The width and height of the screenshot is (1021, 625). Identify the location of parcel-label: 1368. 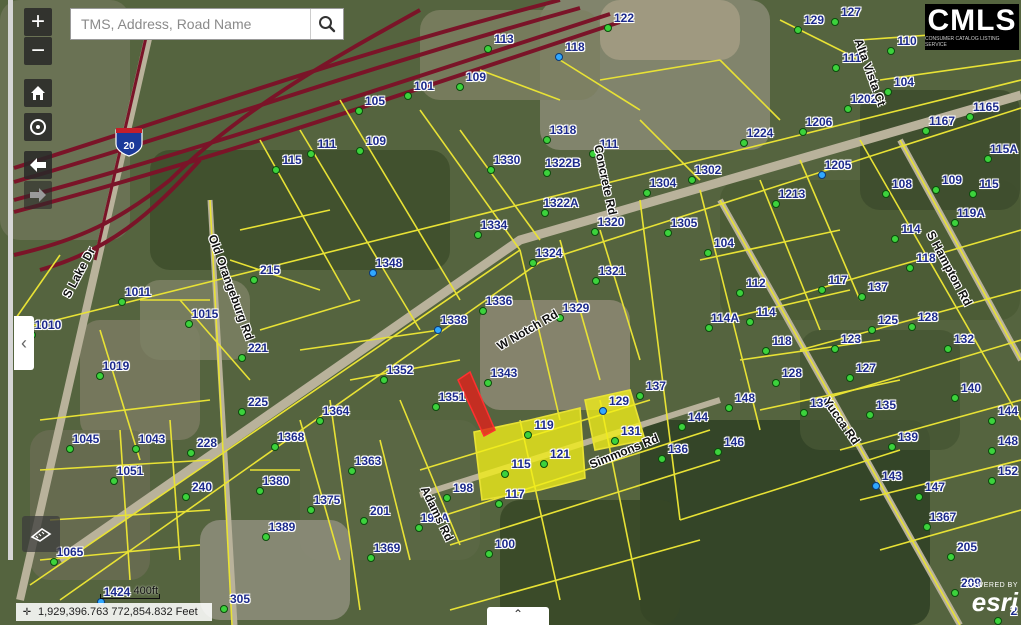
(291, 437).